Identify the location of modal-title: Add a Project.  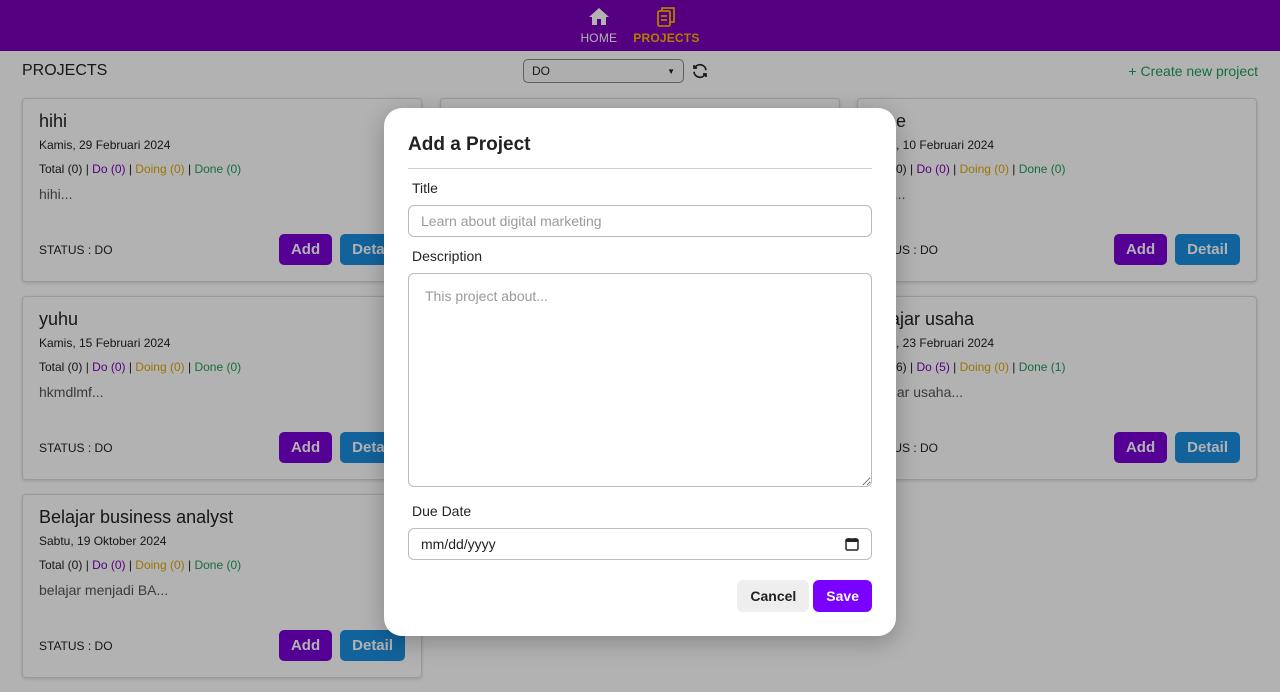
(640, 151).